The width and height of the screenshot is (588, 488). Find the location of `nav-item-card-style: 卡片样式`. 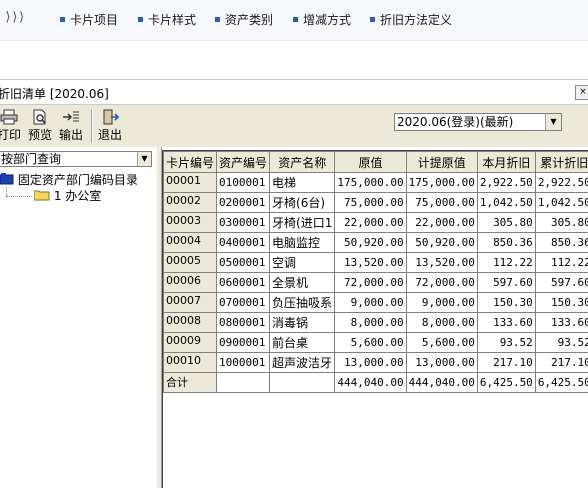

nav-item-card-style: 卡片样式 is located at coordinates (167, 20).